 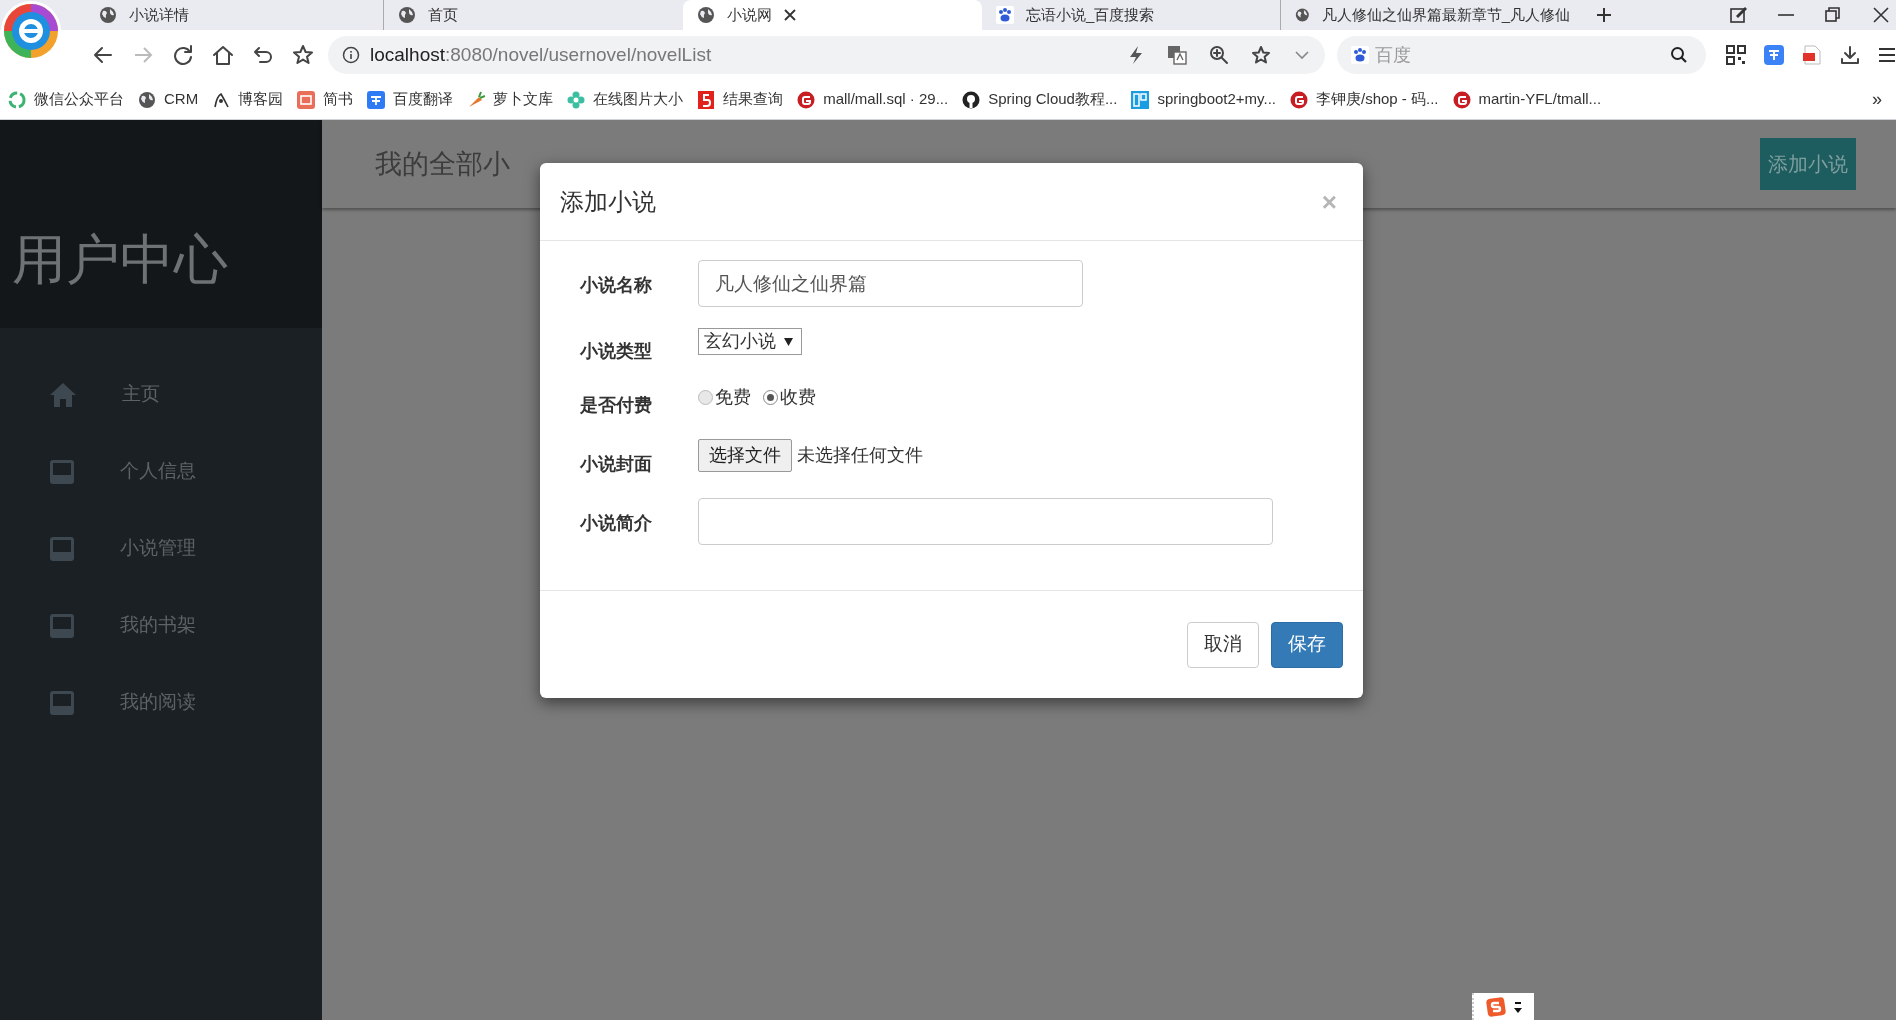 I want to click on tab-title: 忘语小说_百度搜索, so click(x=1090, y=14).